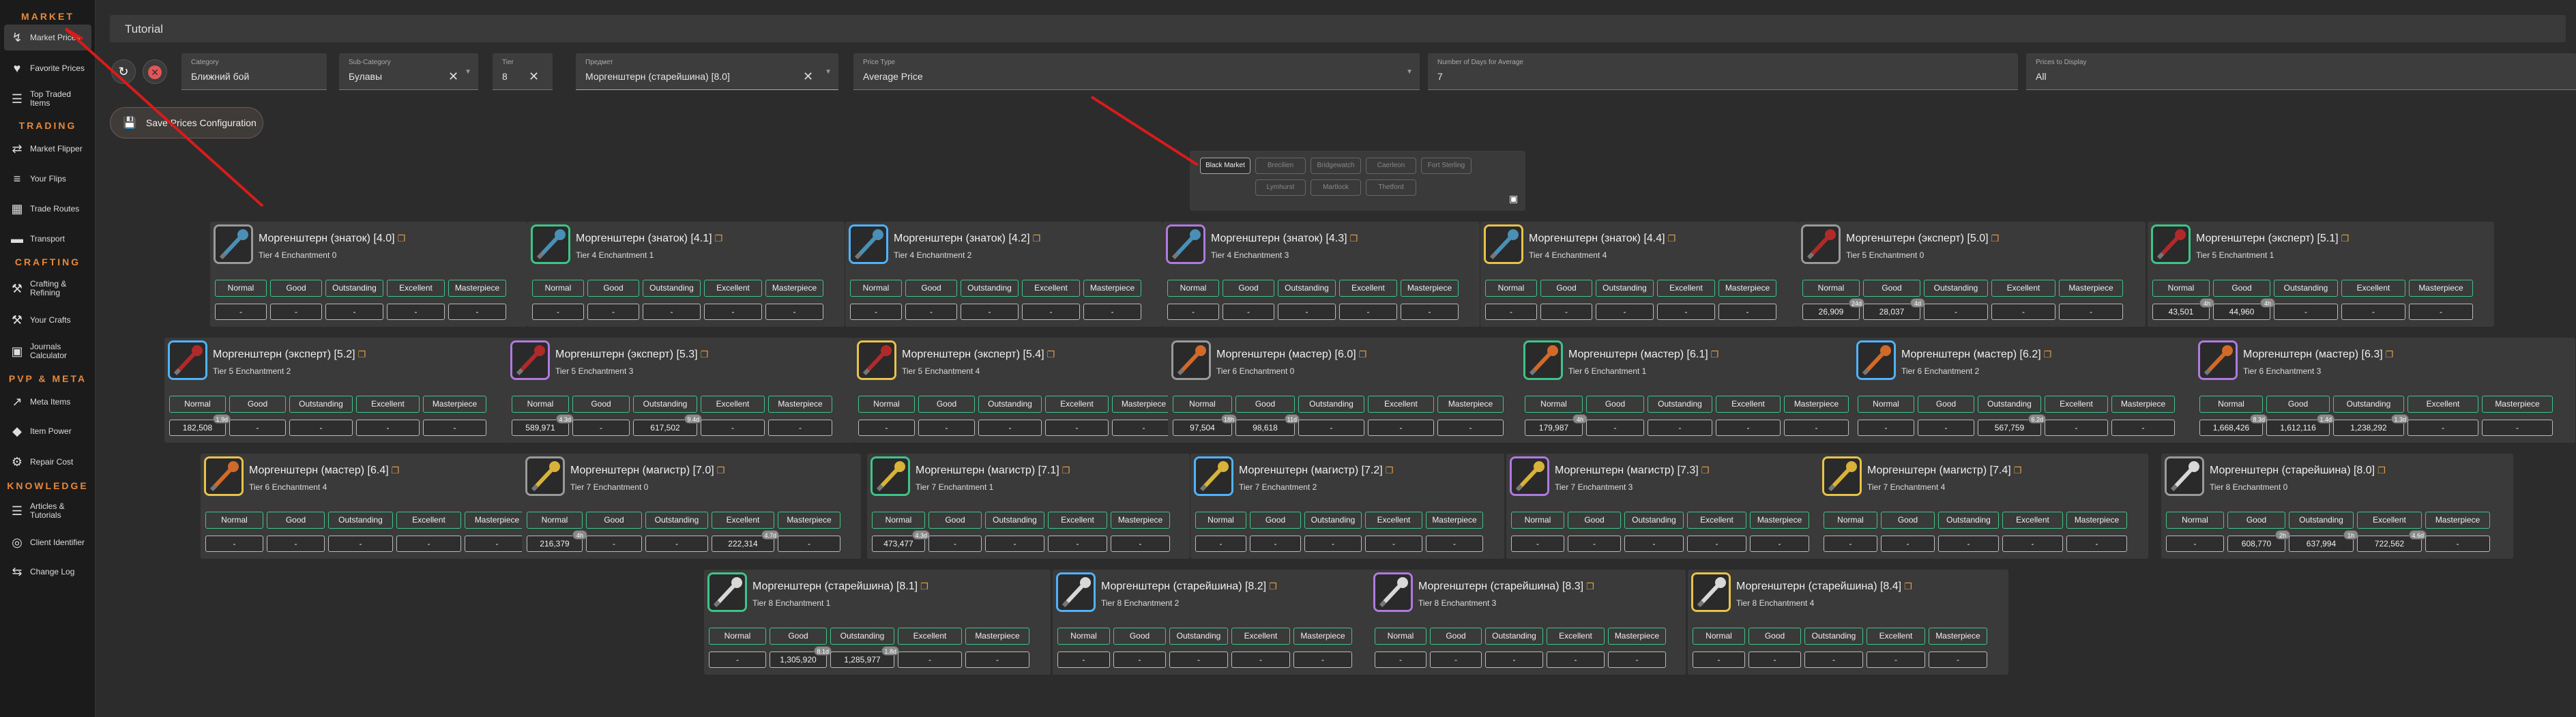  Describe the element at coordinates (47, 149) in the screenshot. I see `sidebar-item-market-flipper: ⇄ Market Flipper` at that location.